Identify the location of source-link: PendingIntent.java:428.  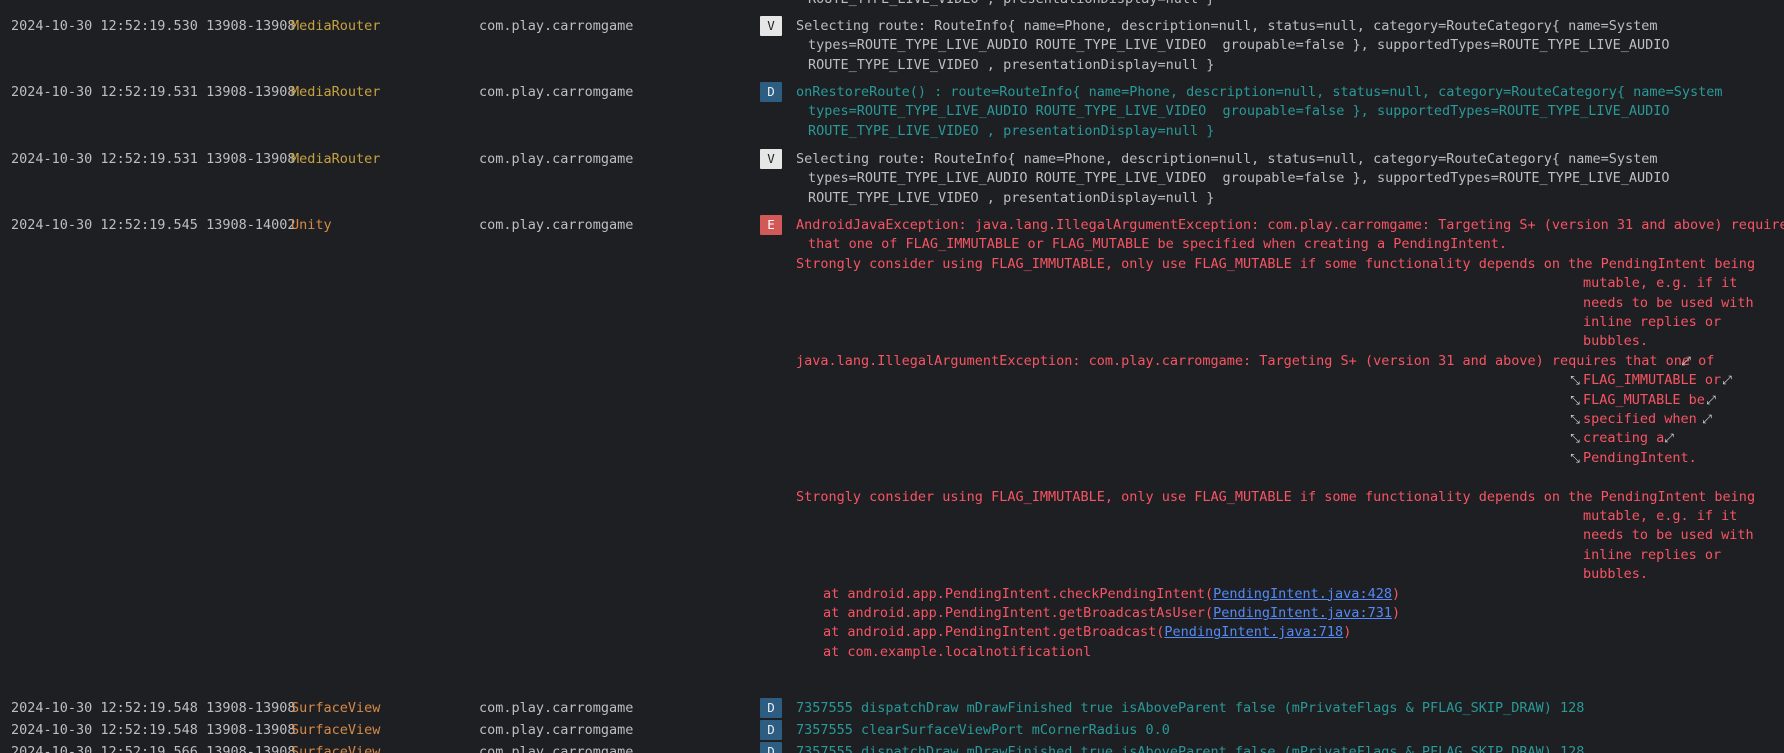
(1302, 594).